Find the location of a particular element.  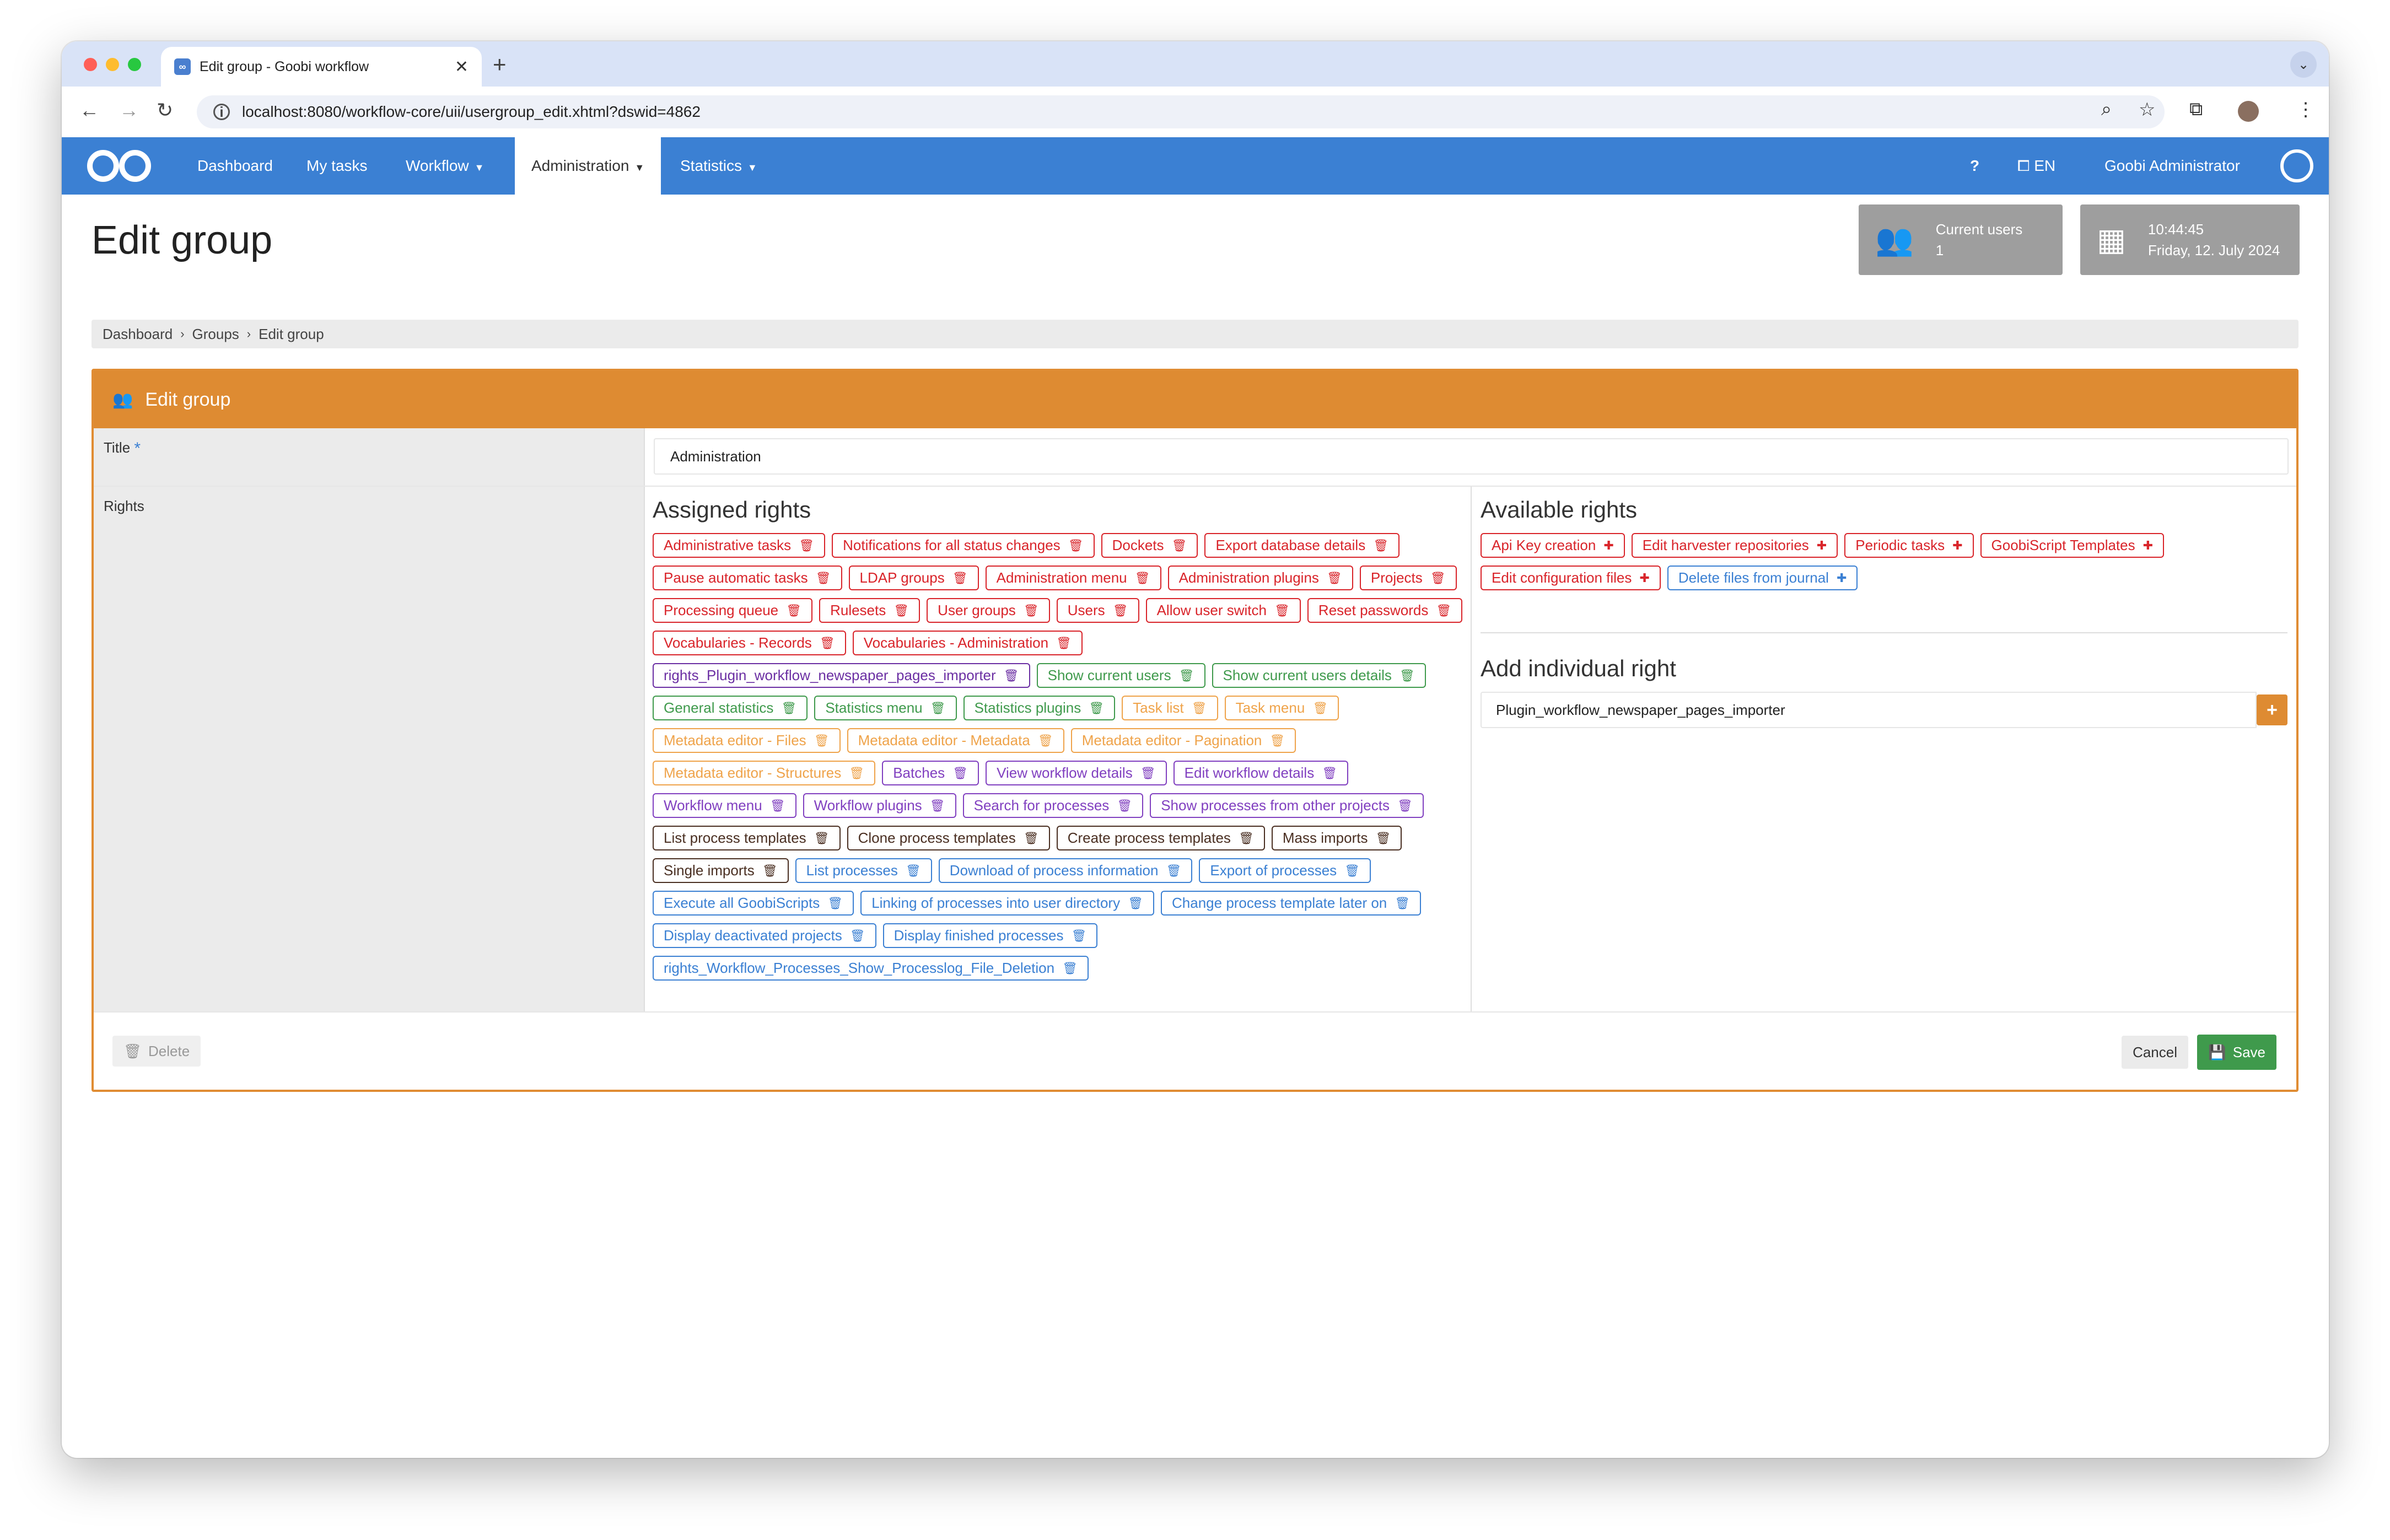

breadcrumb-dashboard: Dashboard is located at coordinates (138, 334).